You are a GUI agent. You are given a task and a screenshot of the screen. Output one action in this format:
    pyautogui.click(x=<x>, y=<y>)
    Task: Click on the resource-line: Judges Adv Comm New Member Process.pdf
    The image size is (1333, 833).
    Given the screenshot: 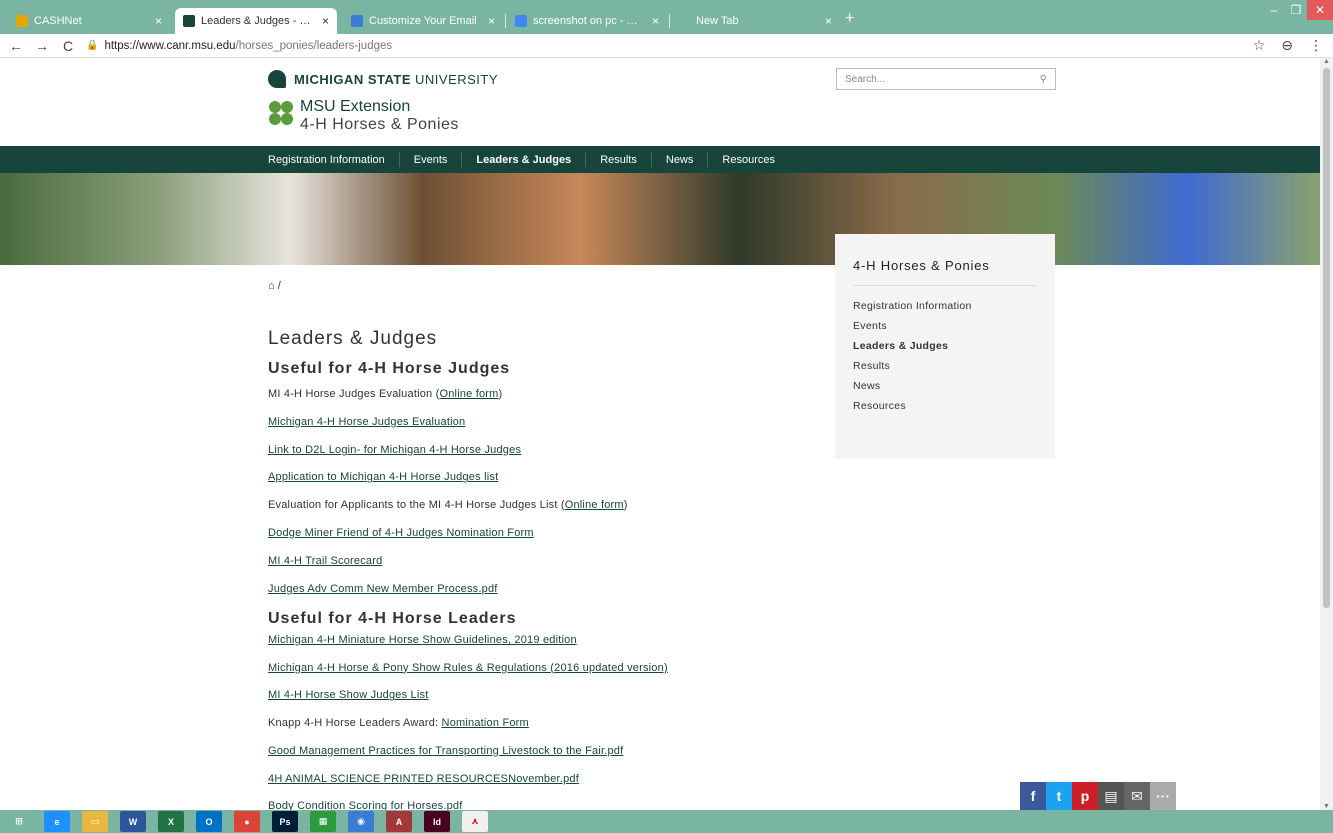 What is the action you would take?
    pyautogui.click(x=383, y=589)
    